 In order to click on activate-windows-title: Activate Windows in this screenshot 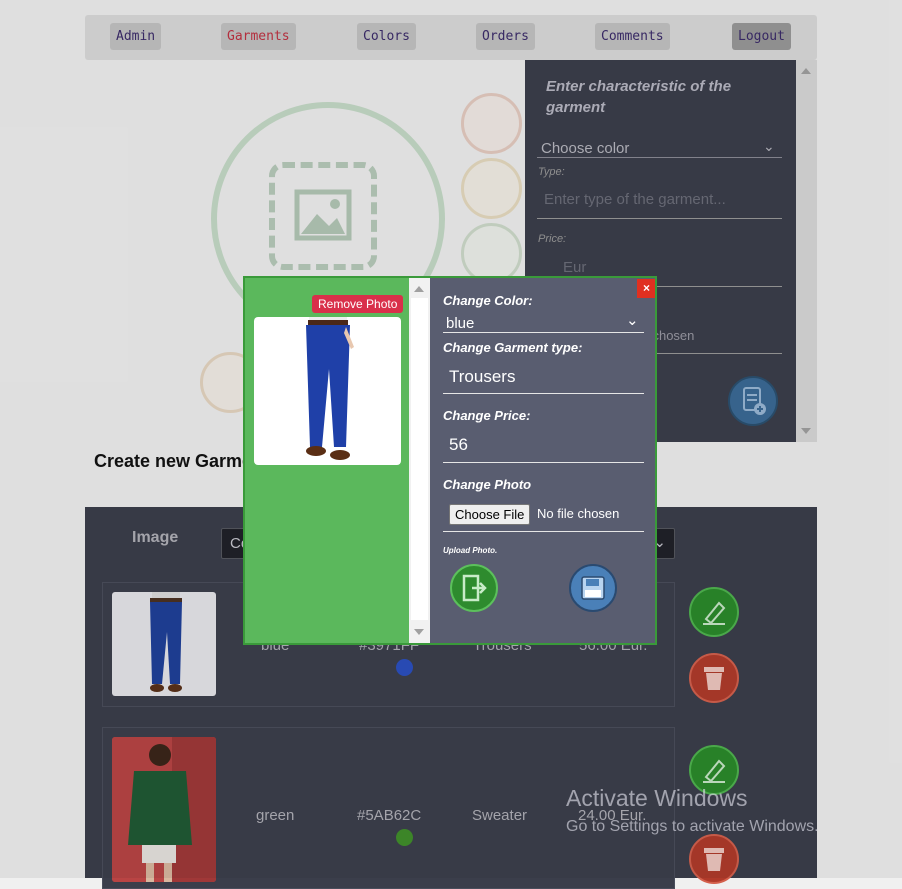, I will do `click(657, 798)`.